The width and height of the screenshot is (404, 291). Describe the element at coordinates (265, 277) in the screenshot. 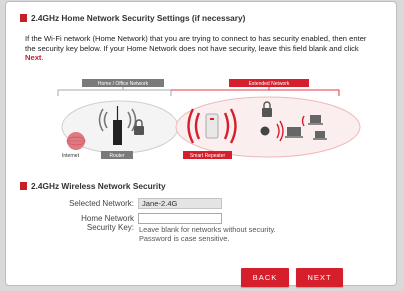

I see `back-button: BACK` at that location.